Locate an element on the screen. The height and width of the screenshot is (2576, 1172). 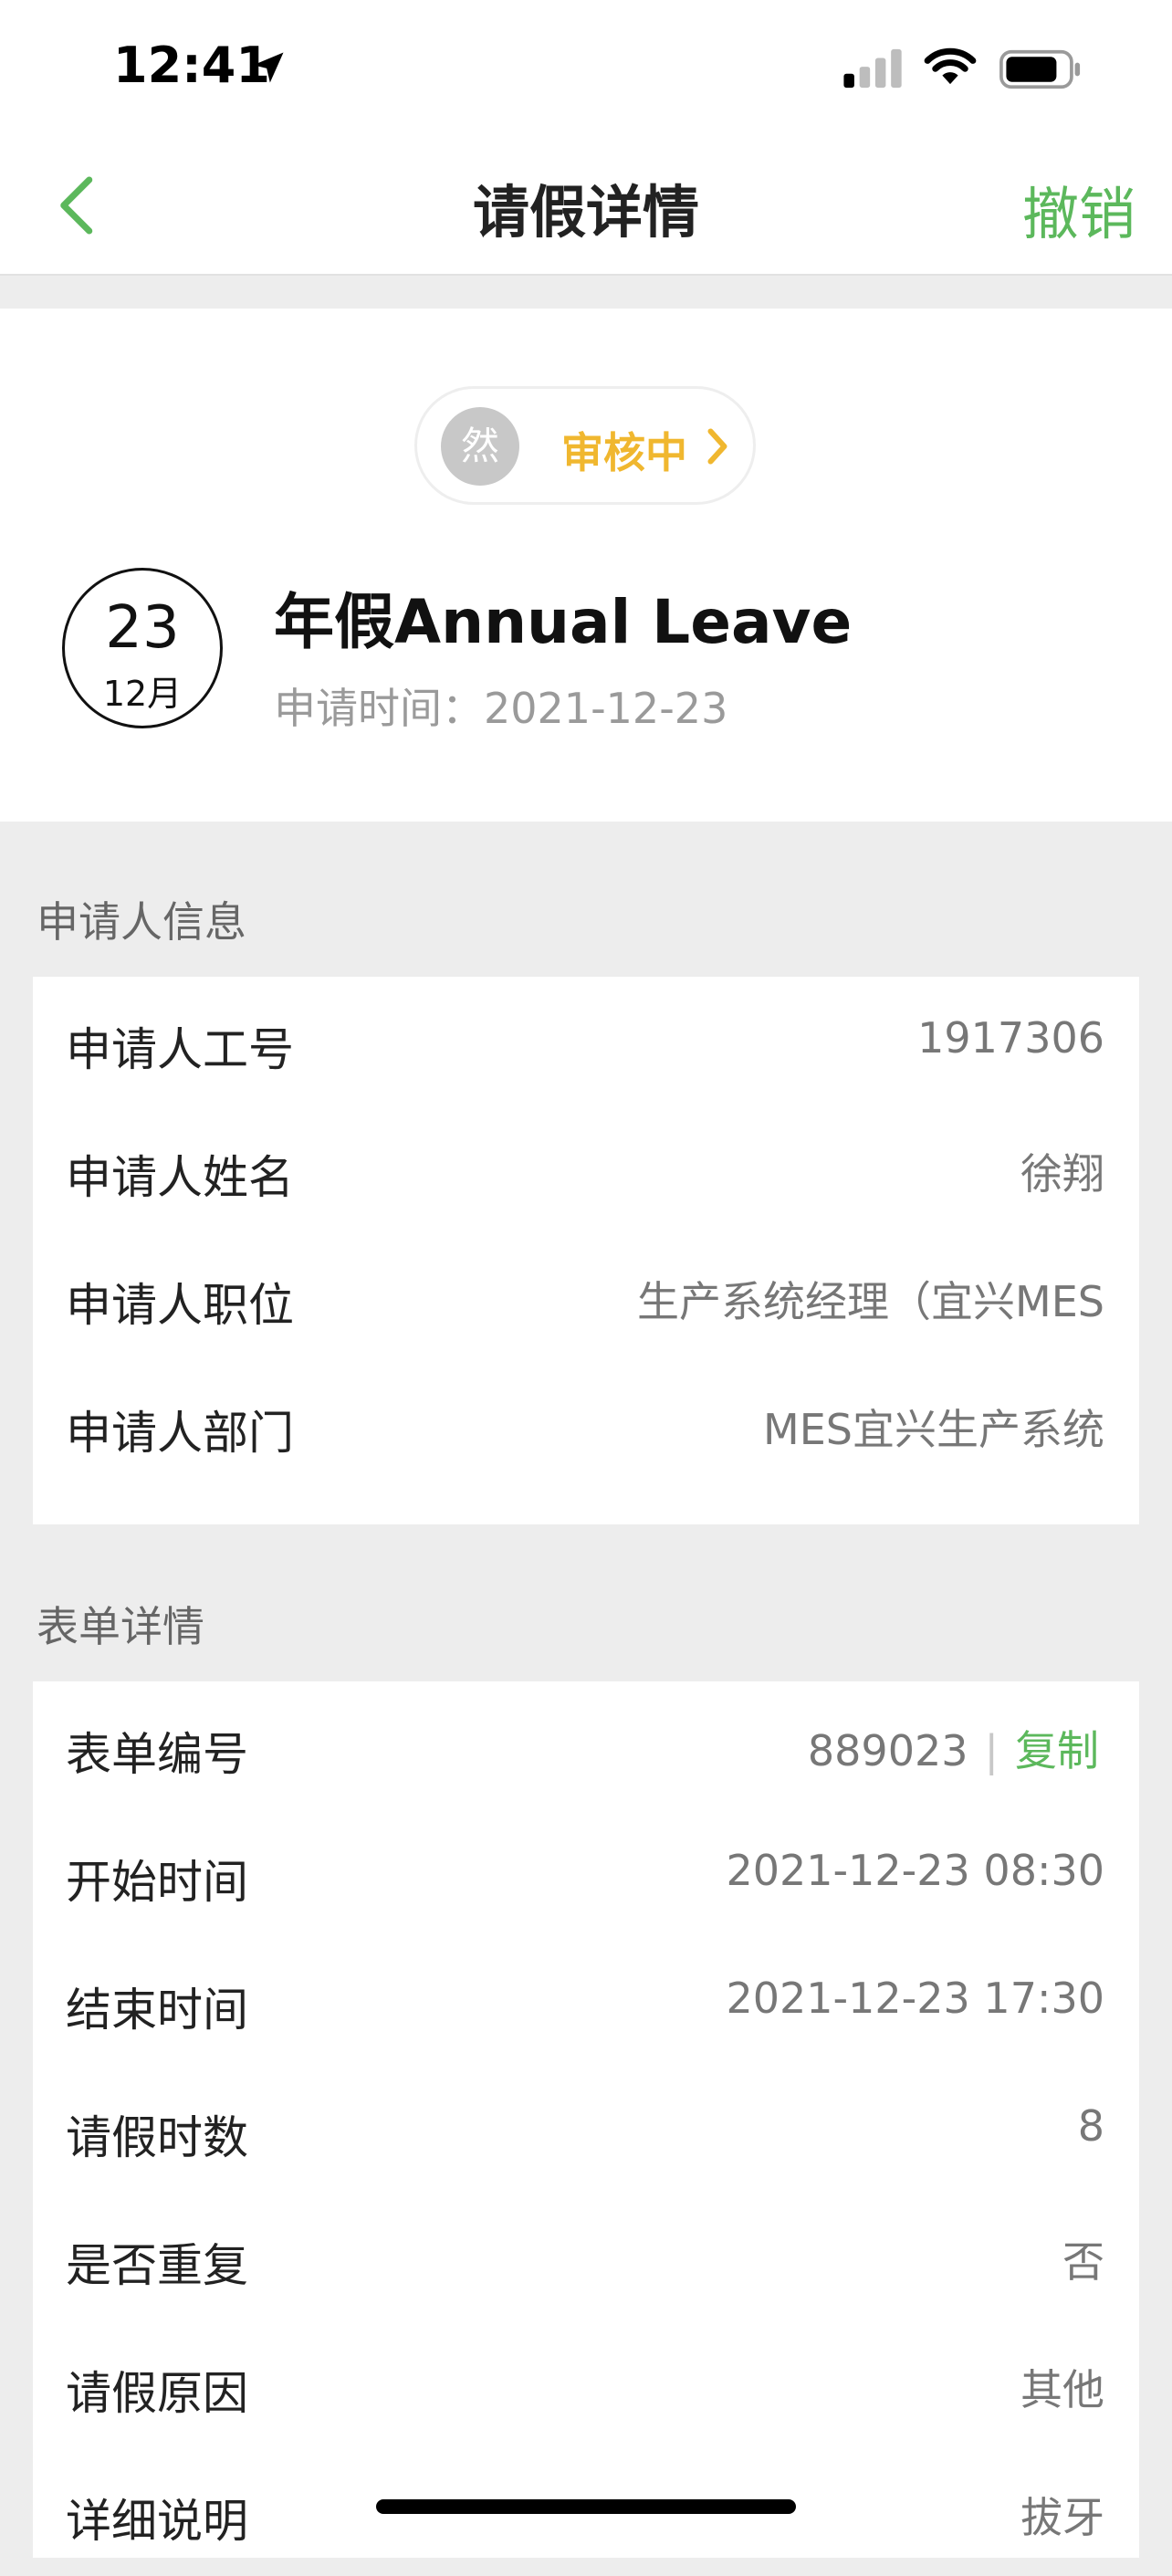
row-value: 徐翔 is located at coordinates (1062, 1174).